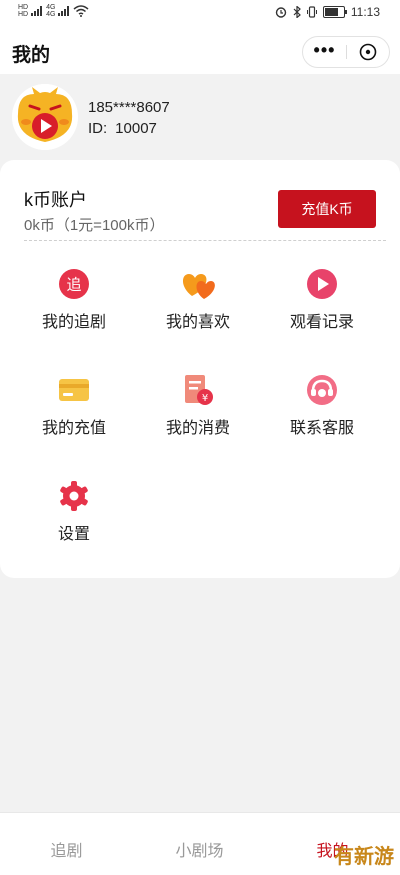 This screenshot has height=875, width=400. I want to click on tab-follow: 追剧, so click(66, 849).